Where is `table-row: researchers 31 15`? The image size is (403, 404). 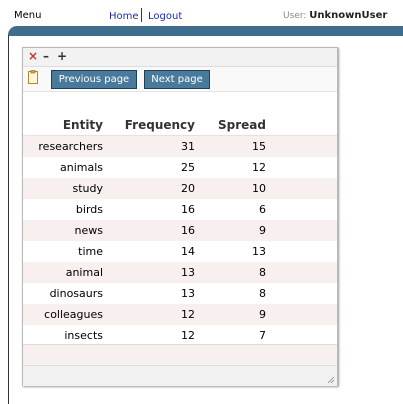 table-row: researchers 31 15 is located at coordinates (180, 146).